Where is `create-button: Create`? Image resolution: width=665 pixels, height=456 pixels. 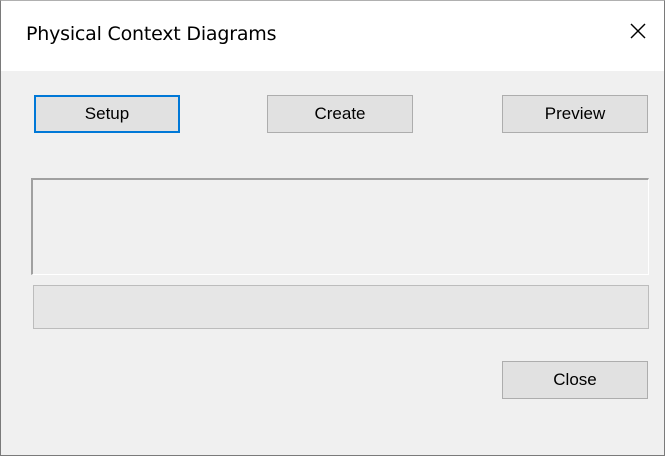
create-button: Create is located at coordinates (340, 114).